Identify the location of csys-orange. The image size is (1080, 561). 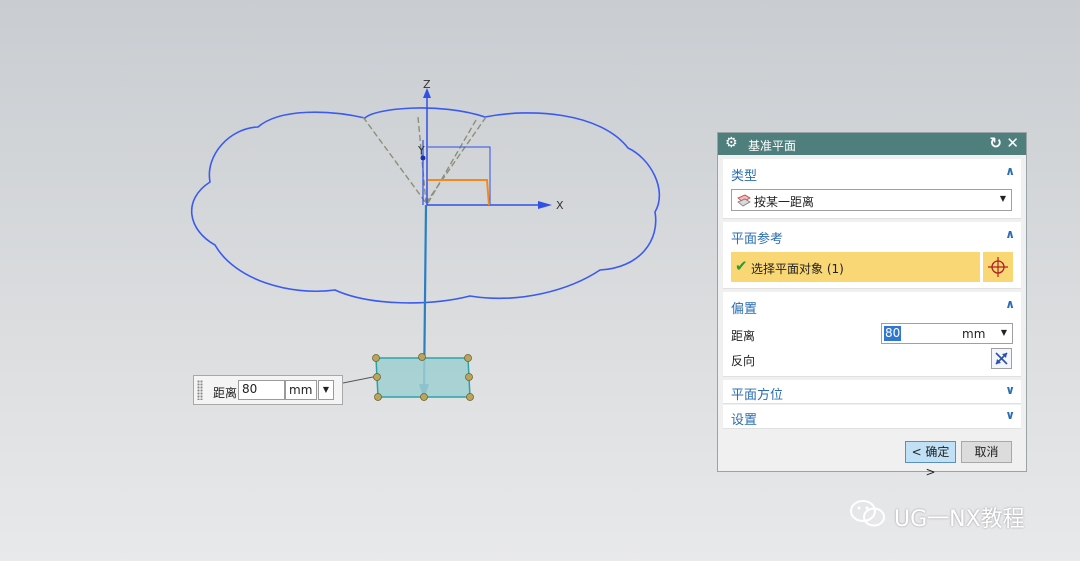
(459, 192).